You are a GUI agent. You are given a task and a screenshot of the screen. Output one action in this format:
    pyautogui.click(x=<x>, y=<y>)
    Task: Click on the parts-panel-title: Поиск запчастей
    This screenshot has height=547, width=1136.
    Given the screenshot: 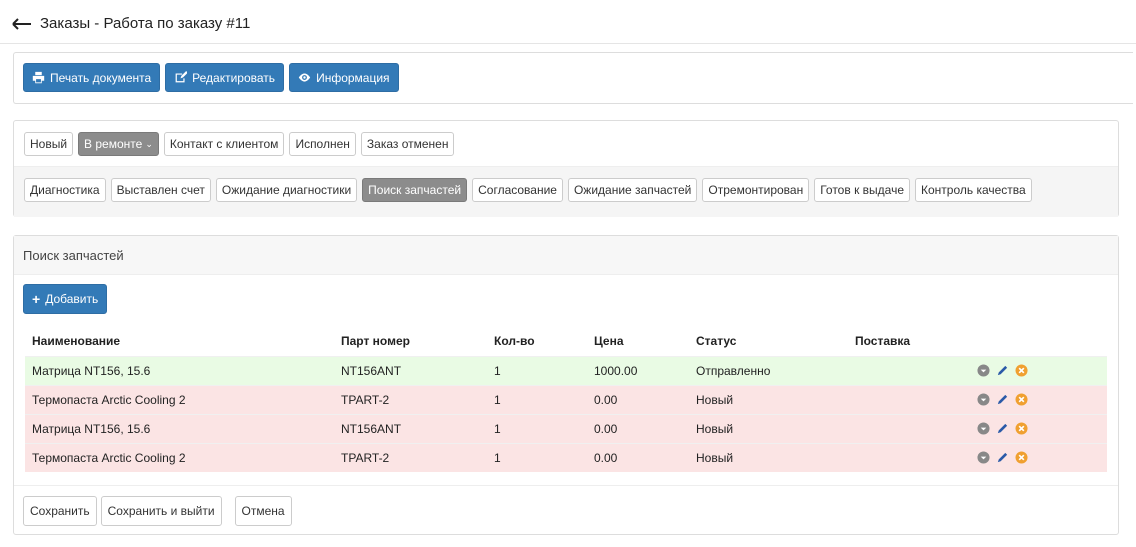 What is the action you would take?
    pyautogui.click(x=566, y=255)
    